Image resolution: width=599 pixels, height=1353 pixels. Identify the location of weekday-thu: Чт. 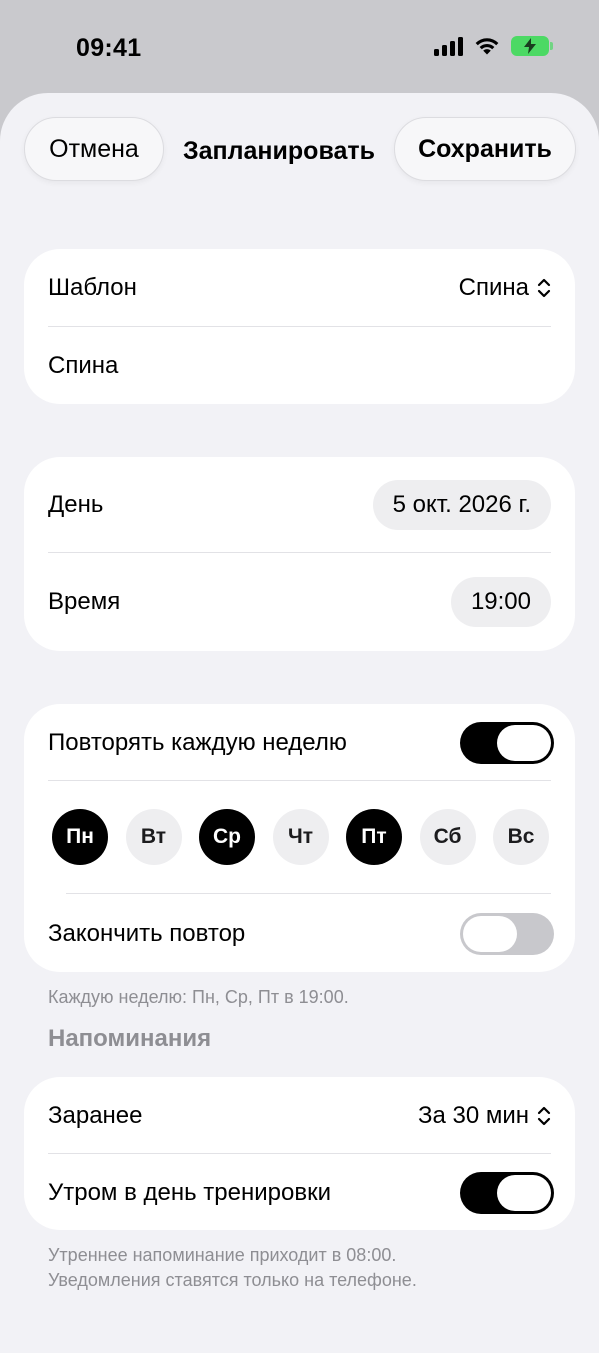
(300, 837).